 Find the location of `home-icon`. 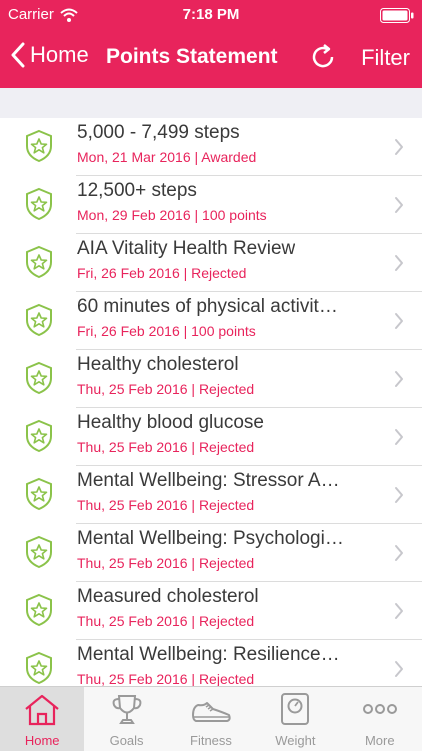

home-icon is located at coordinates (42, 710).